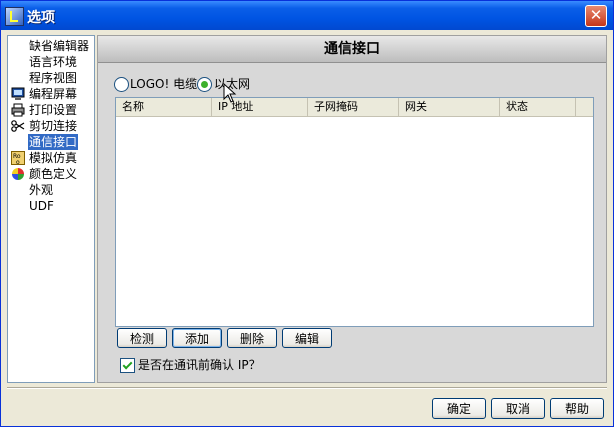 The image size is (614, 427). I want to click on tree-item-program-view: 程序视图, so click(51, 78).